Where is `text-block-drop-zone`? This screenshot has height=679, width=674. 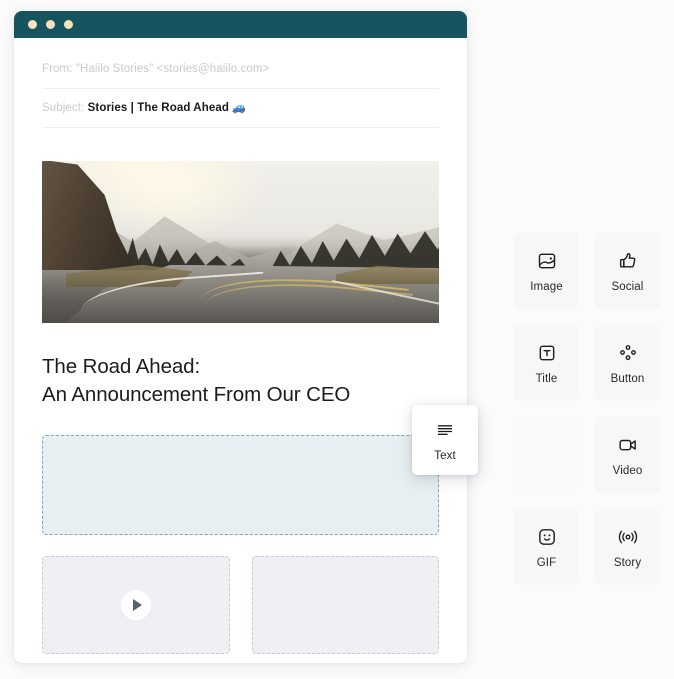
text-block-drop-zone is located at coordinates (240, 485).